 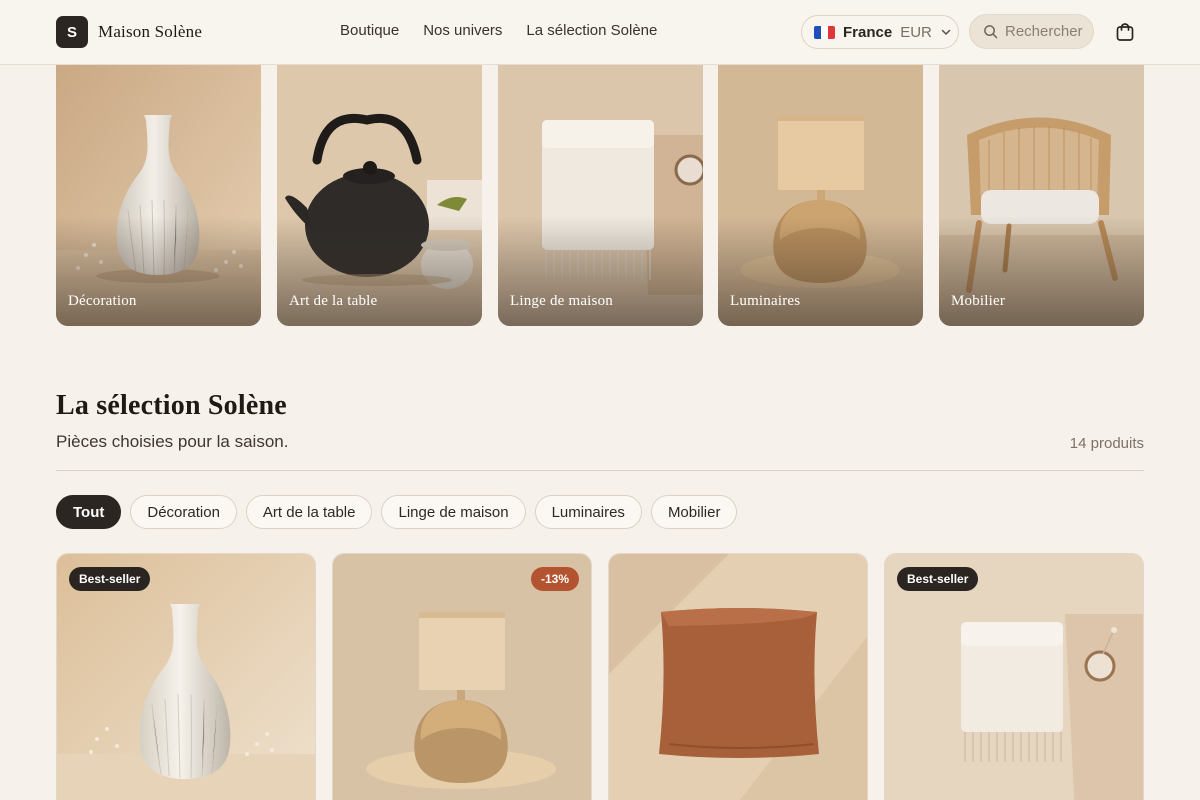 What do you see at coordinates (172, 441) in the screenshot?
I see `section-subtitle: Pièces choisies pour la saison.` at bounding box center [172, 441].